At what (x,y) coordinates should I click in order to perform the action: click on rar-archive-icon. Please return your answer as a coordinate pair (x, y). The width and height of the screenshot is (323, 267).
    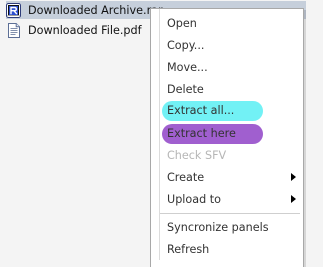
    Looking at the image, I should click on (13, 10).